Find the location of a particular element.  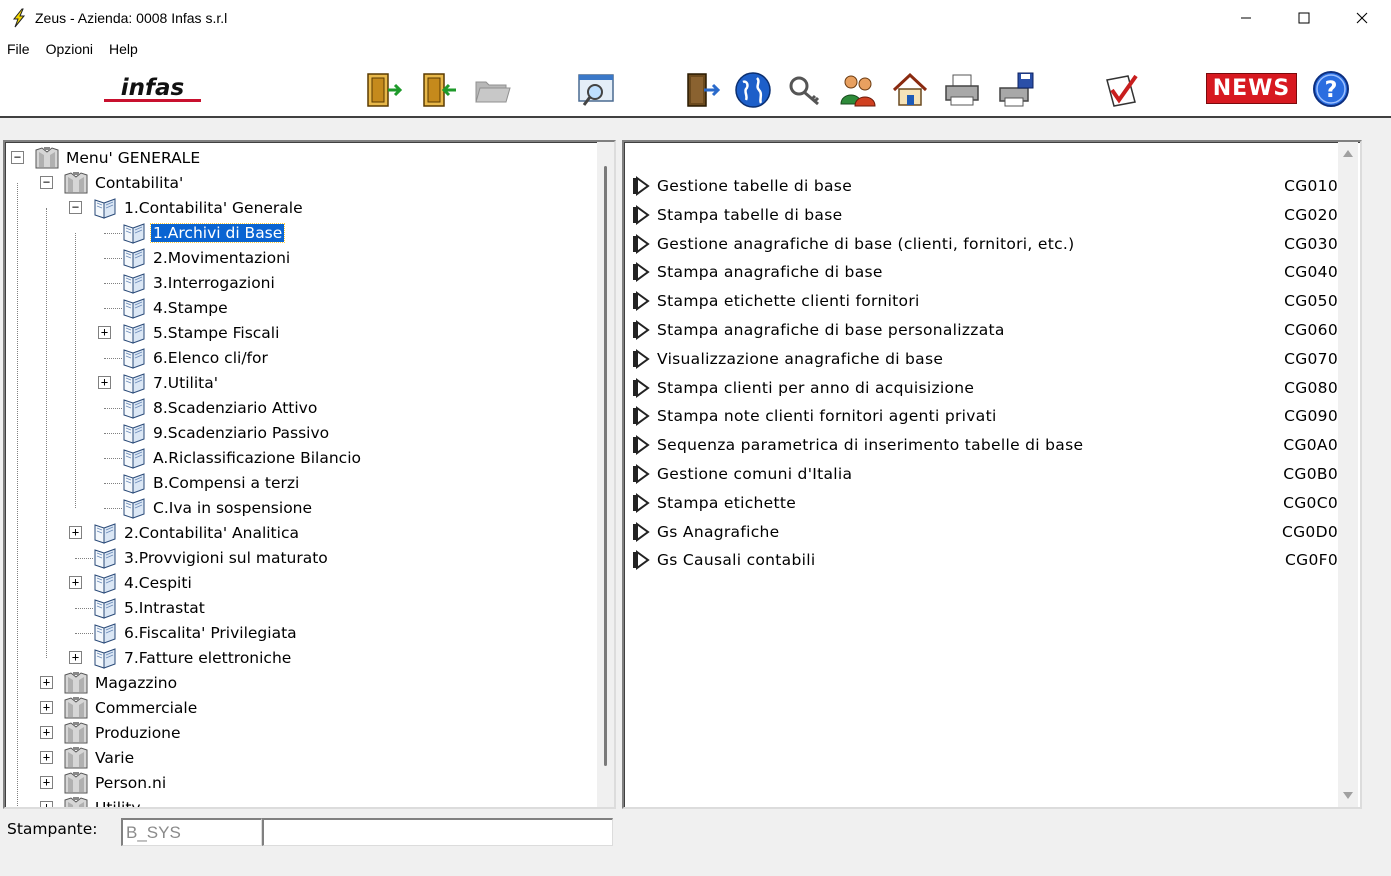

function-item: Stampa tabelle di base CG020 is located at coordinates (985, 215).